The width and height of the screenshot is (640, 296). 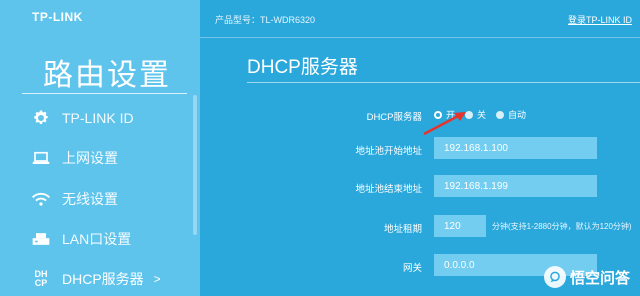 I want to click on sidebar-item-label: 上网设置, so click(x=90, y=158).